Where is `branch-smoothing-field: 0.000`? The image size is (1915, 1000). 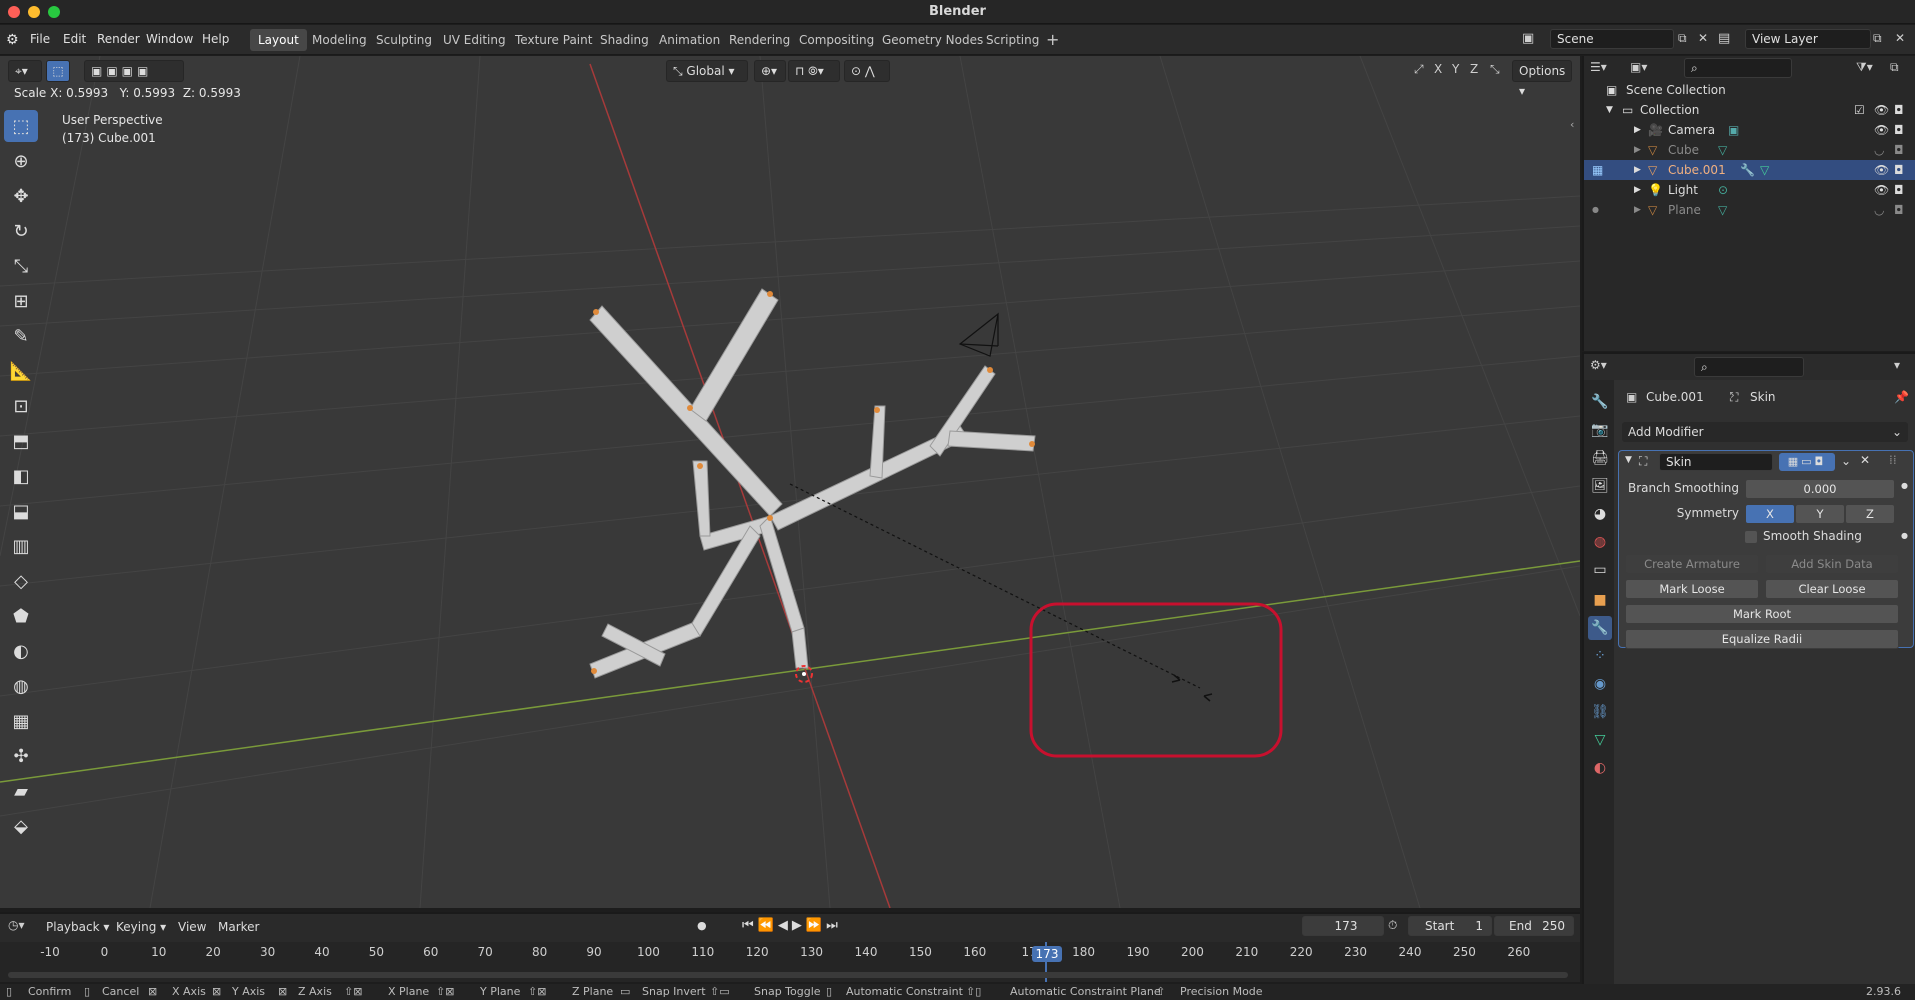 branch-smoothing-field: 0.000 is located at coordinates (1820, 489).